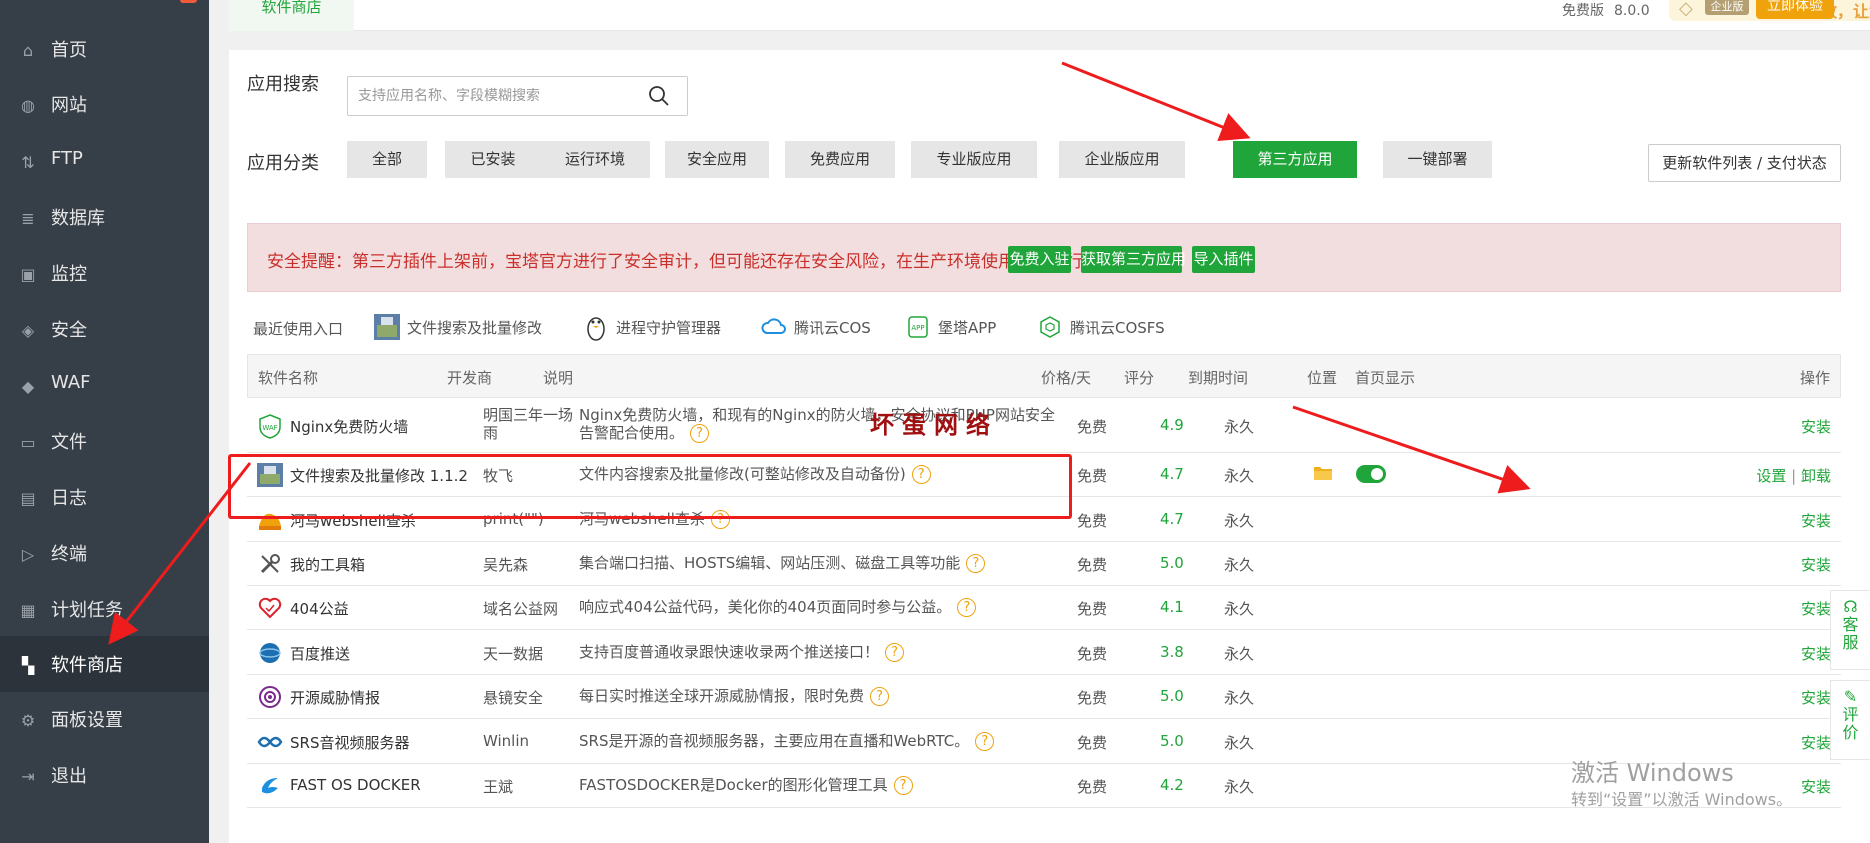 The height and width of the screenshot is (843, 1870). What do you see at coordinates (832, 327) in the screenshot?
I see `recent-item-label: 腾讯云COS` at bounding box center [832, 327].